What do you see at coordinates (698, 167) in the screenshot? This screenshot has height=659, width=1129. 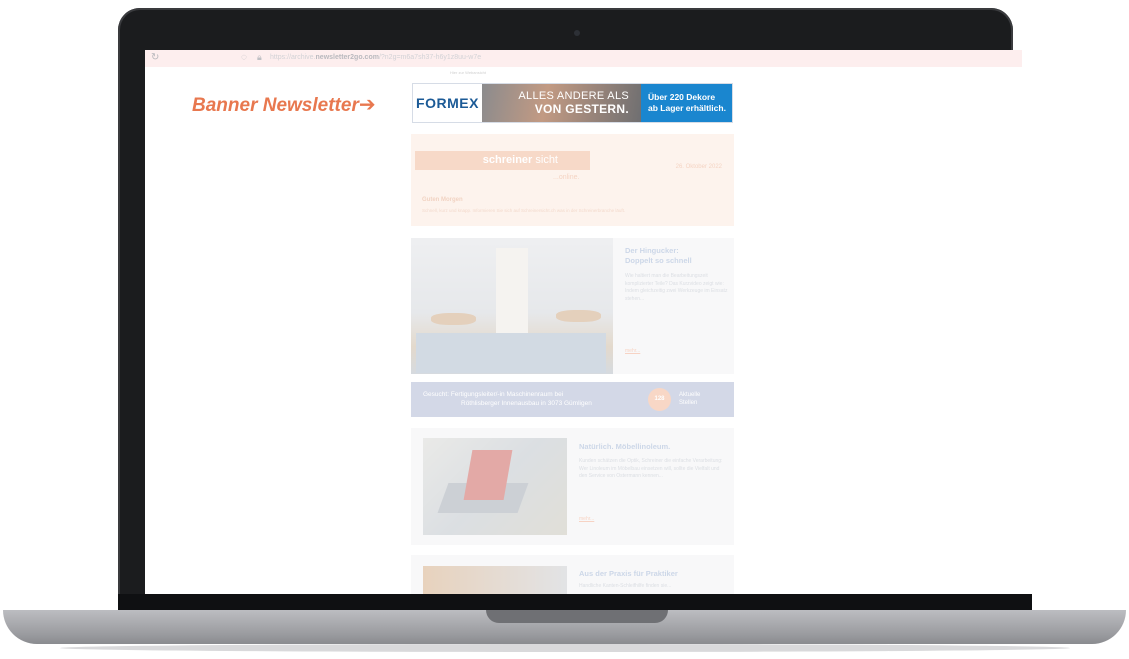 I see `issue-date: 26. Oktober 2022` at bounding box center [698, 167].